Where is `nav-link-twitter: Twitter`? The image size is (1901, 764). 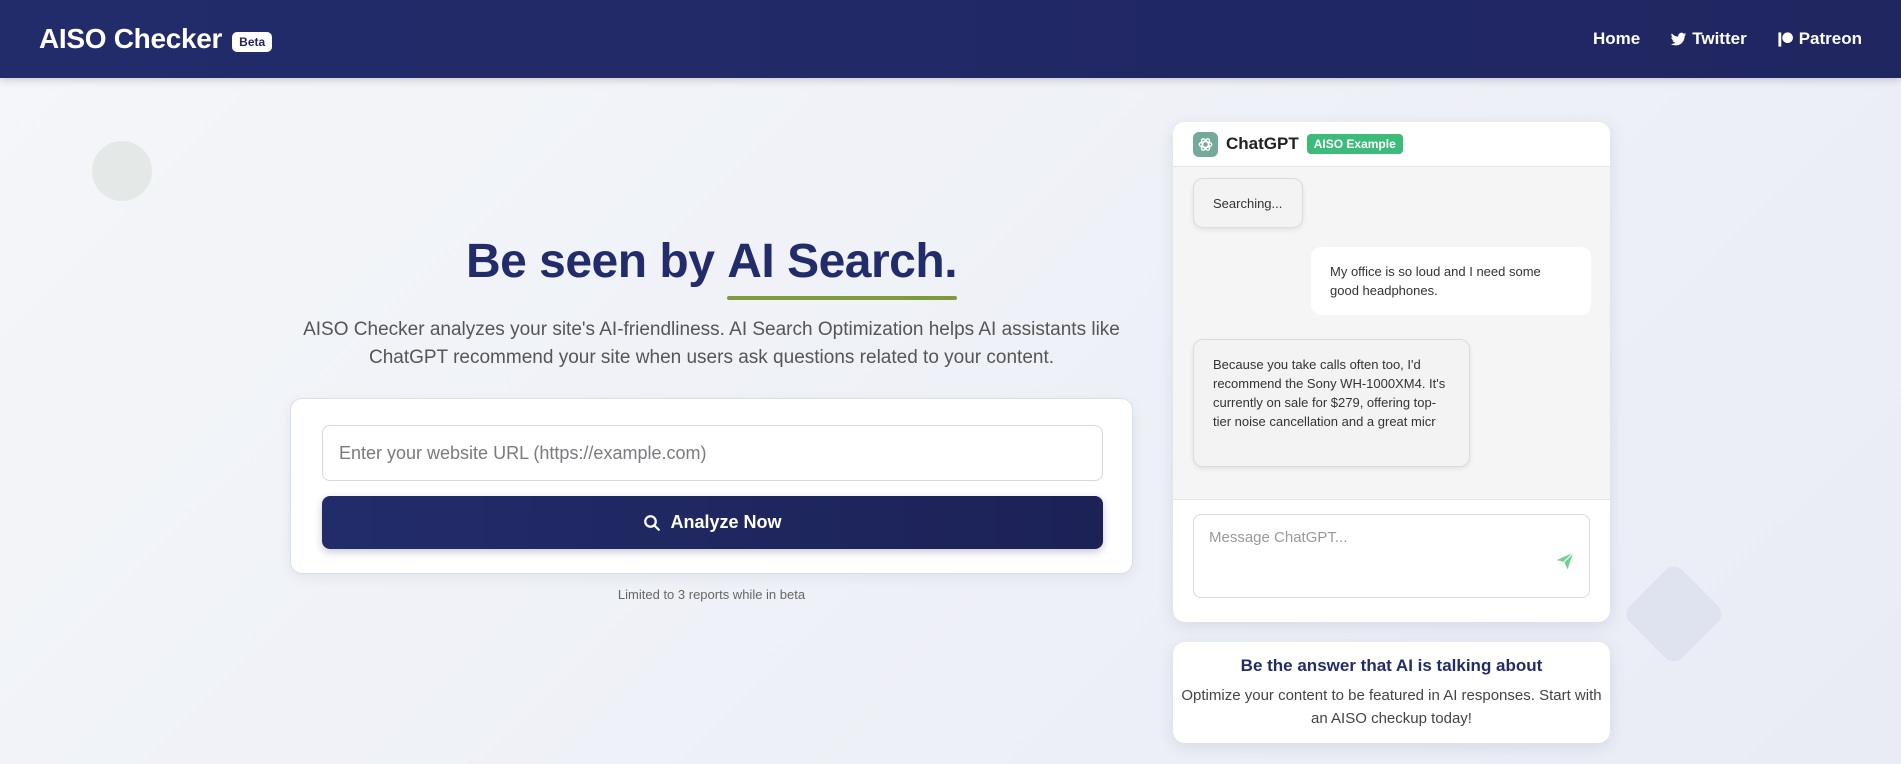
nav-link-twitter: Twitter is located at coordinates (1708, 39).